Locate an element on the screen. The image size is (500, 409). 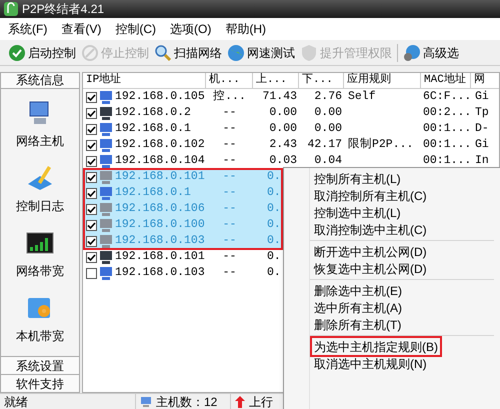
upload-speed: 上行 is located at coordinates (261, 401).